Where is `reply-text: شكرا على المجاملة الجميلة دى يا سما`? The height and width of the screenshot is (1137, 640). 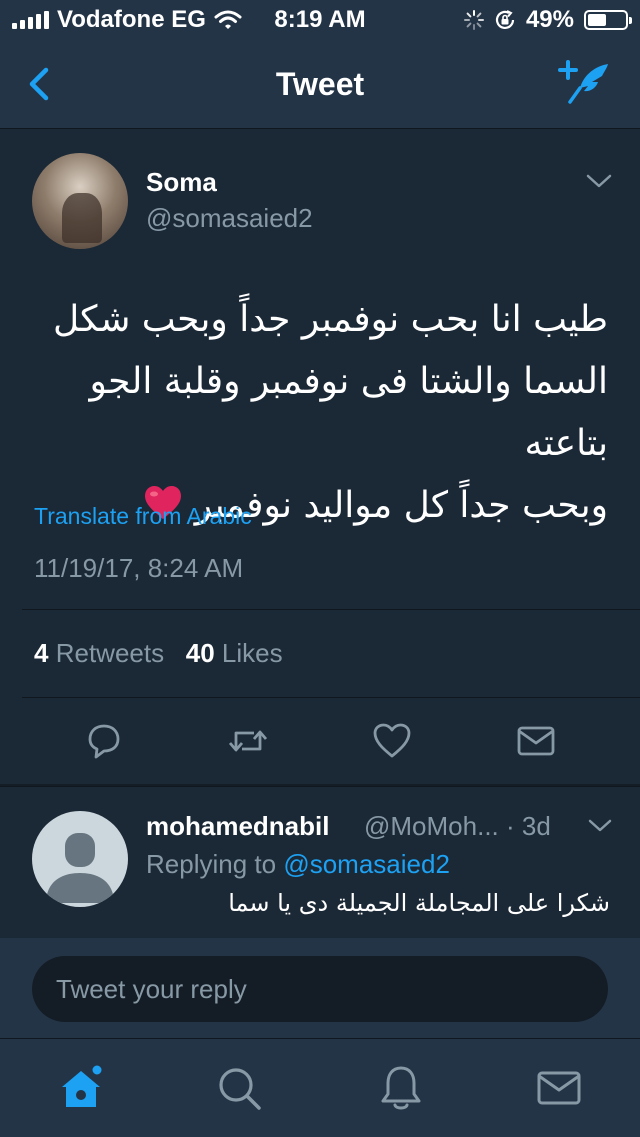 reply-text: شكرا على المجاملة الجميلة دى يا سما is located at coordinates (419, 903).